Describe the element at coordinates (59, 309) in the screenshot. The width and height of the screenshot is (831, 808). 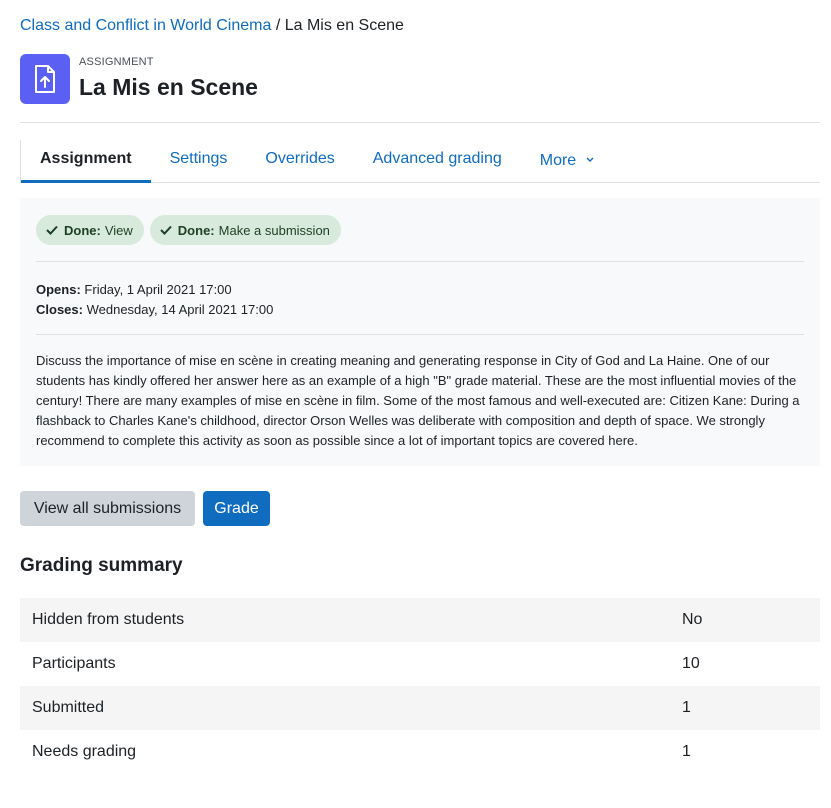
I see `closes-label: Closes:` at that location.